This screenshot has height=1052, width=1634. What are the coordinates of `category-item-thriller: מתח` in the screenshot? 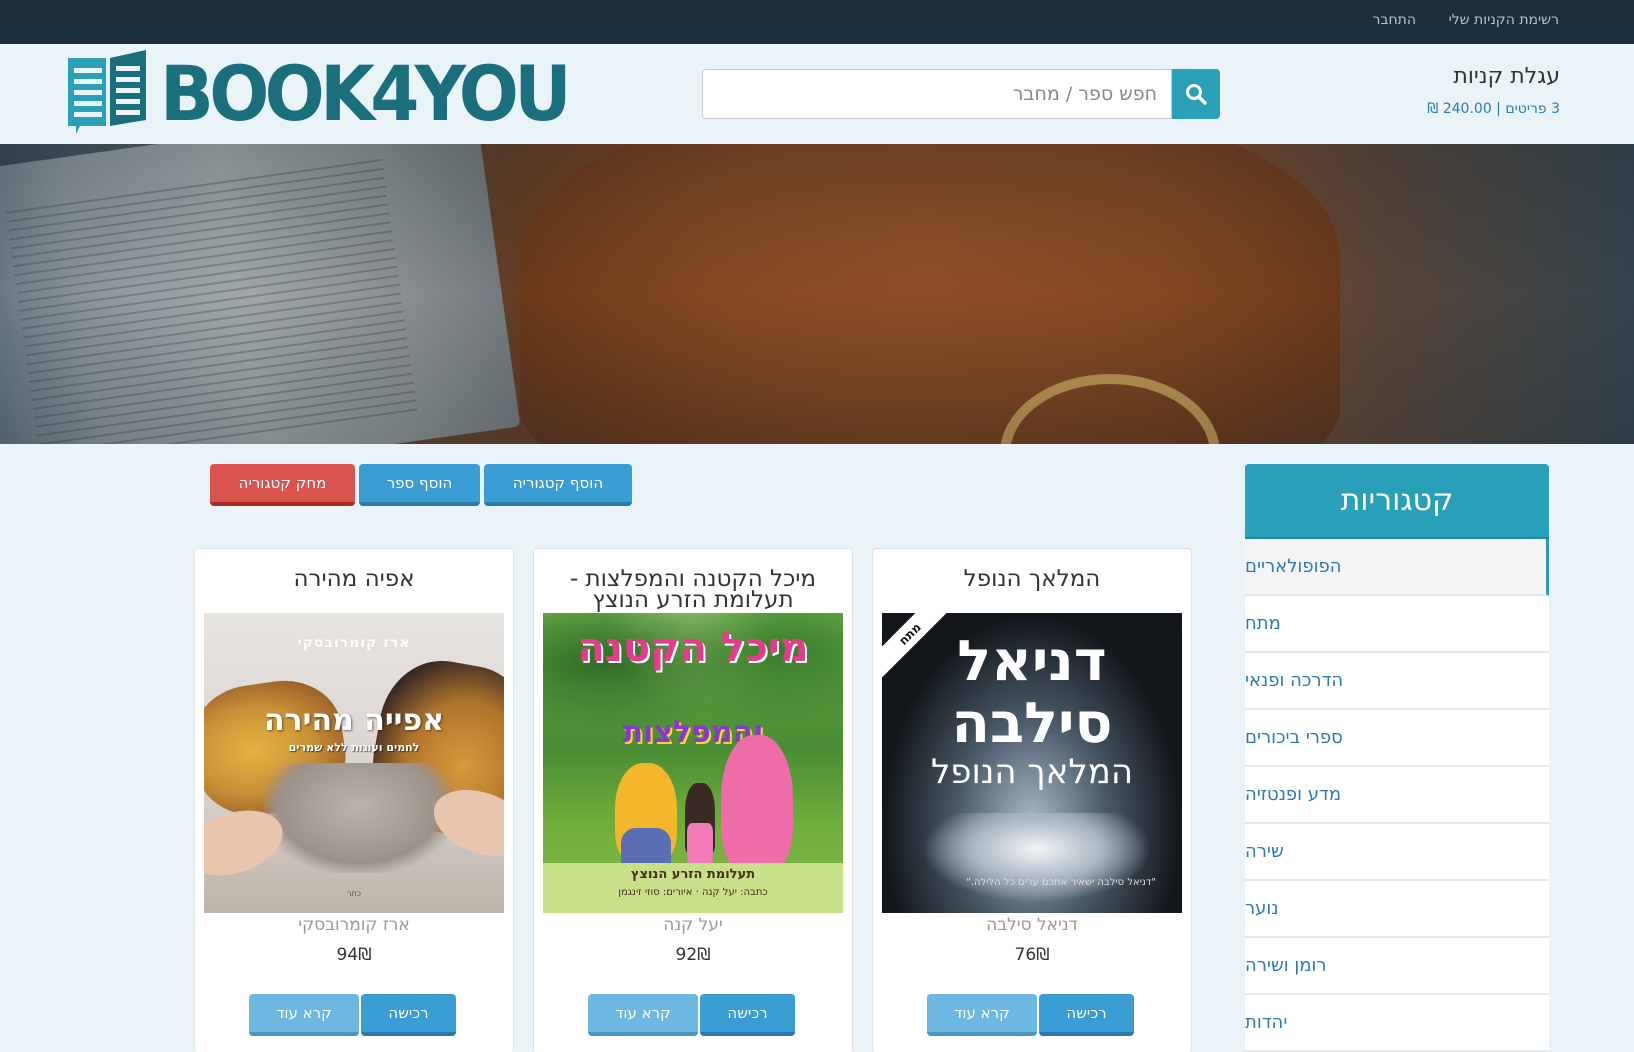 It's located at (1397, 624).